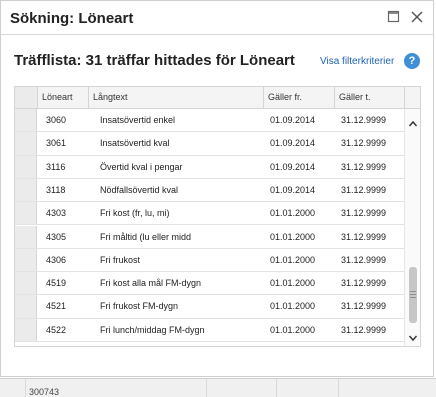  What do you see at coordinates (412, 61) in the screenshot?
I see `help-icon: ?` at bounding box center [412, 61].